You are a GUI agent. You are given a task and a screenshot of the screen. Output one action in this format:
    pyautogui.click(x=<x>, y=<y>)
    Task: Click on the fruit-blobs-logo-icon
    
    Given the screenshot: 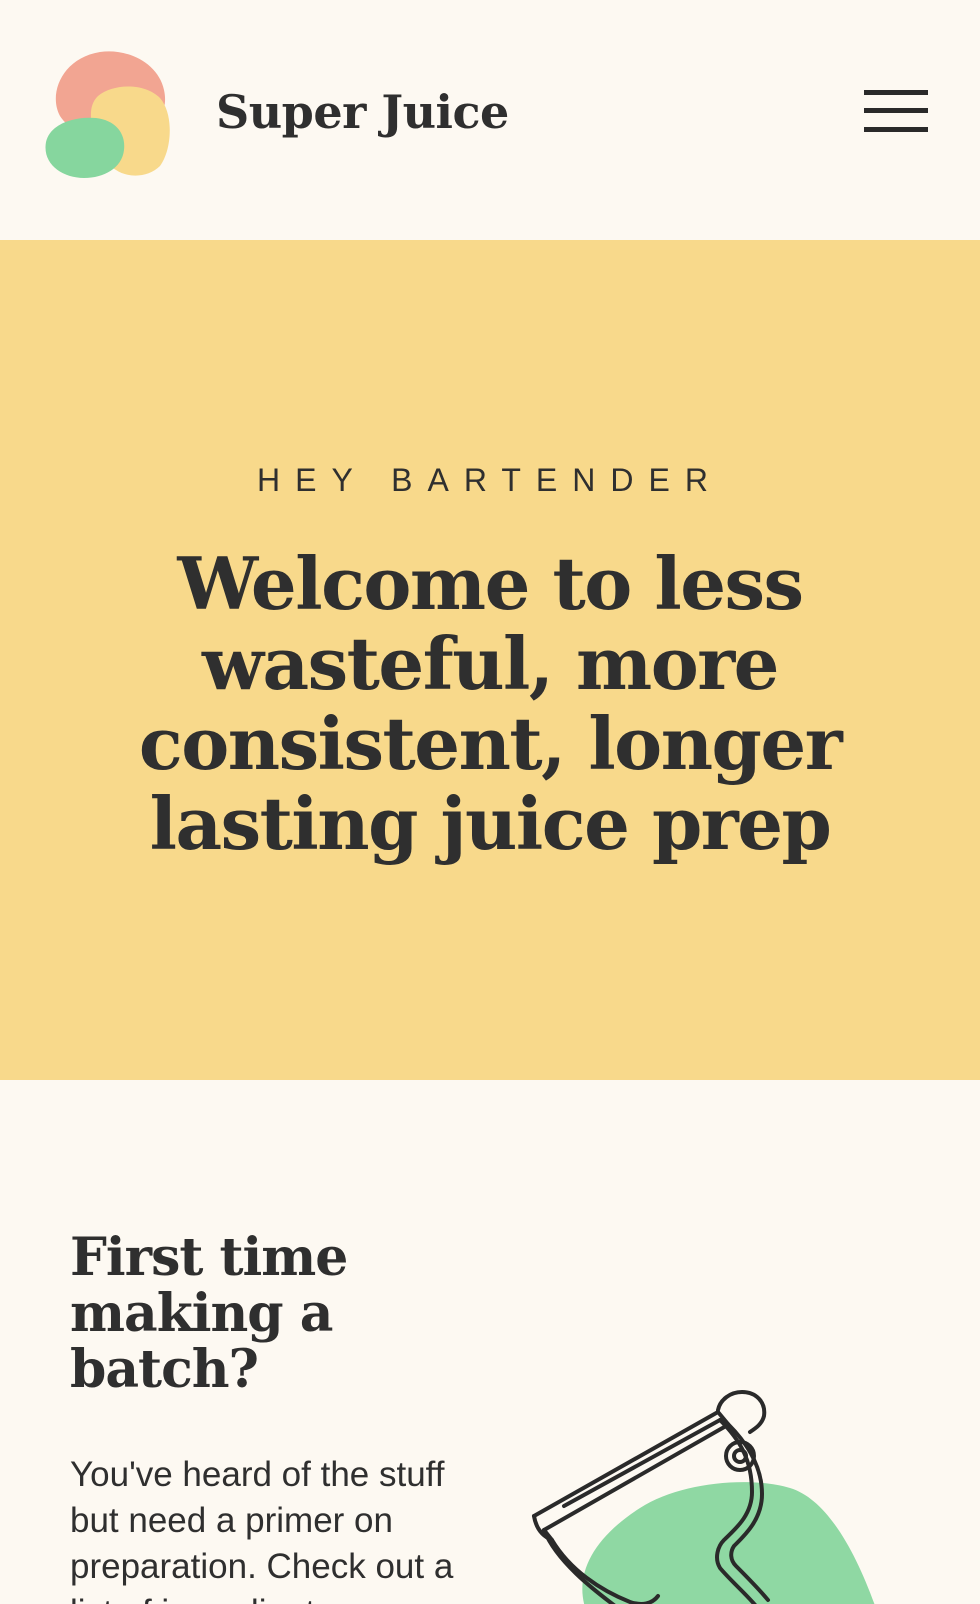 What is the action you would take?
    pyautogui.click(x=107, y=114)
    